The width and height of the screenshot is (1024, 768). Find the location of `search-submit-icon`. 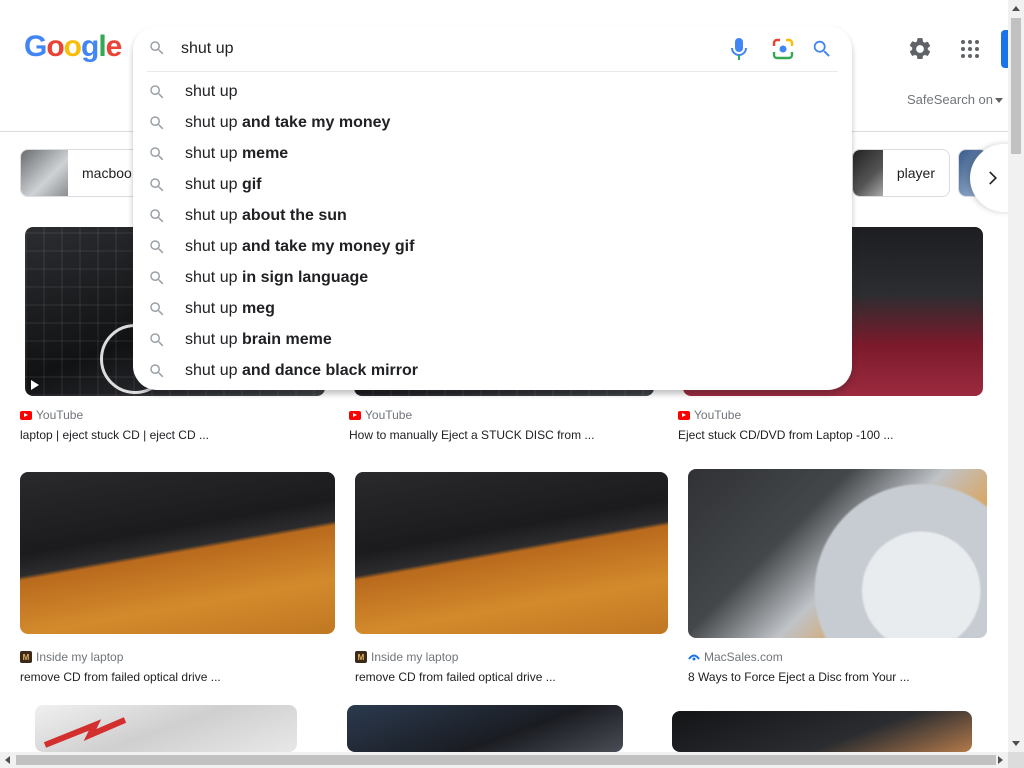

search-submit-icon is located at coordinates (822, 49).